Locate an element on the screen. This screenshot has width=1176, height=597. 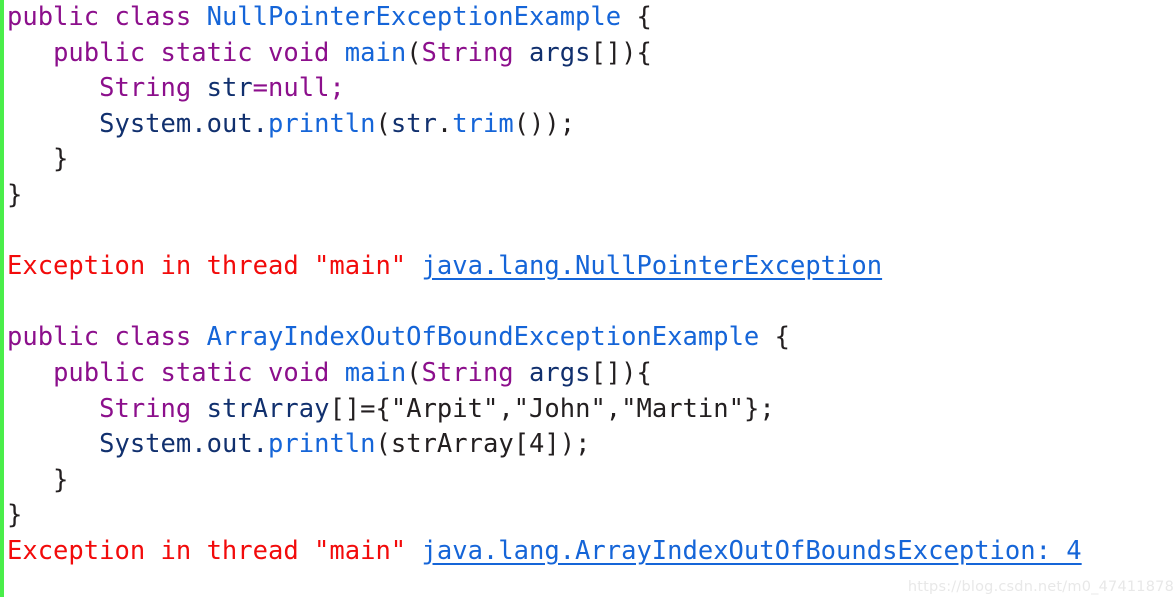
array-initializer-close: }; is located at coordinates (759, 408).